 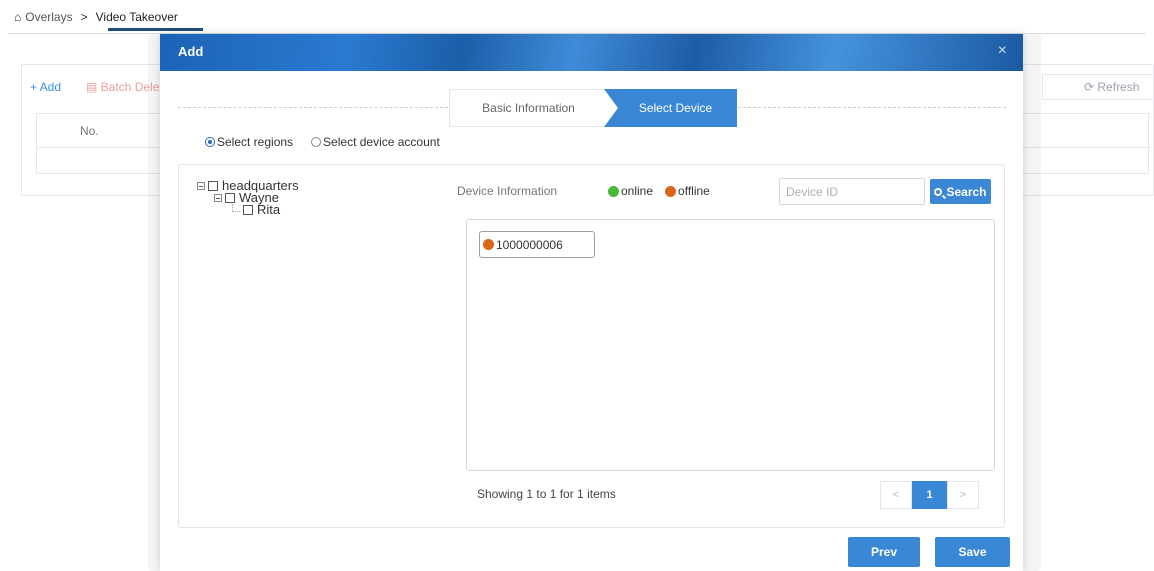 I want to click on refresh-button: ⟳ Refresh, so click(x=1111, y=87).